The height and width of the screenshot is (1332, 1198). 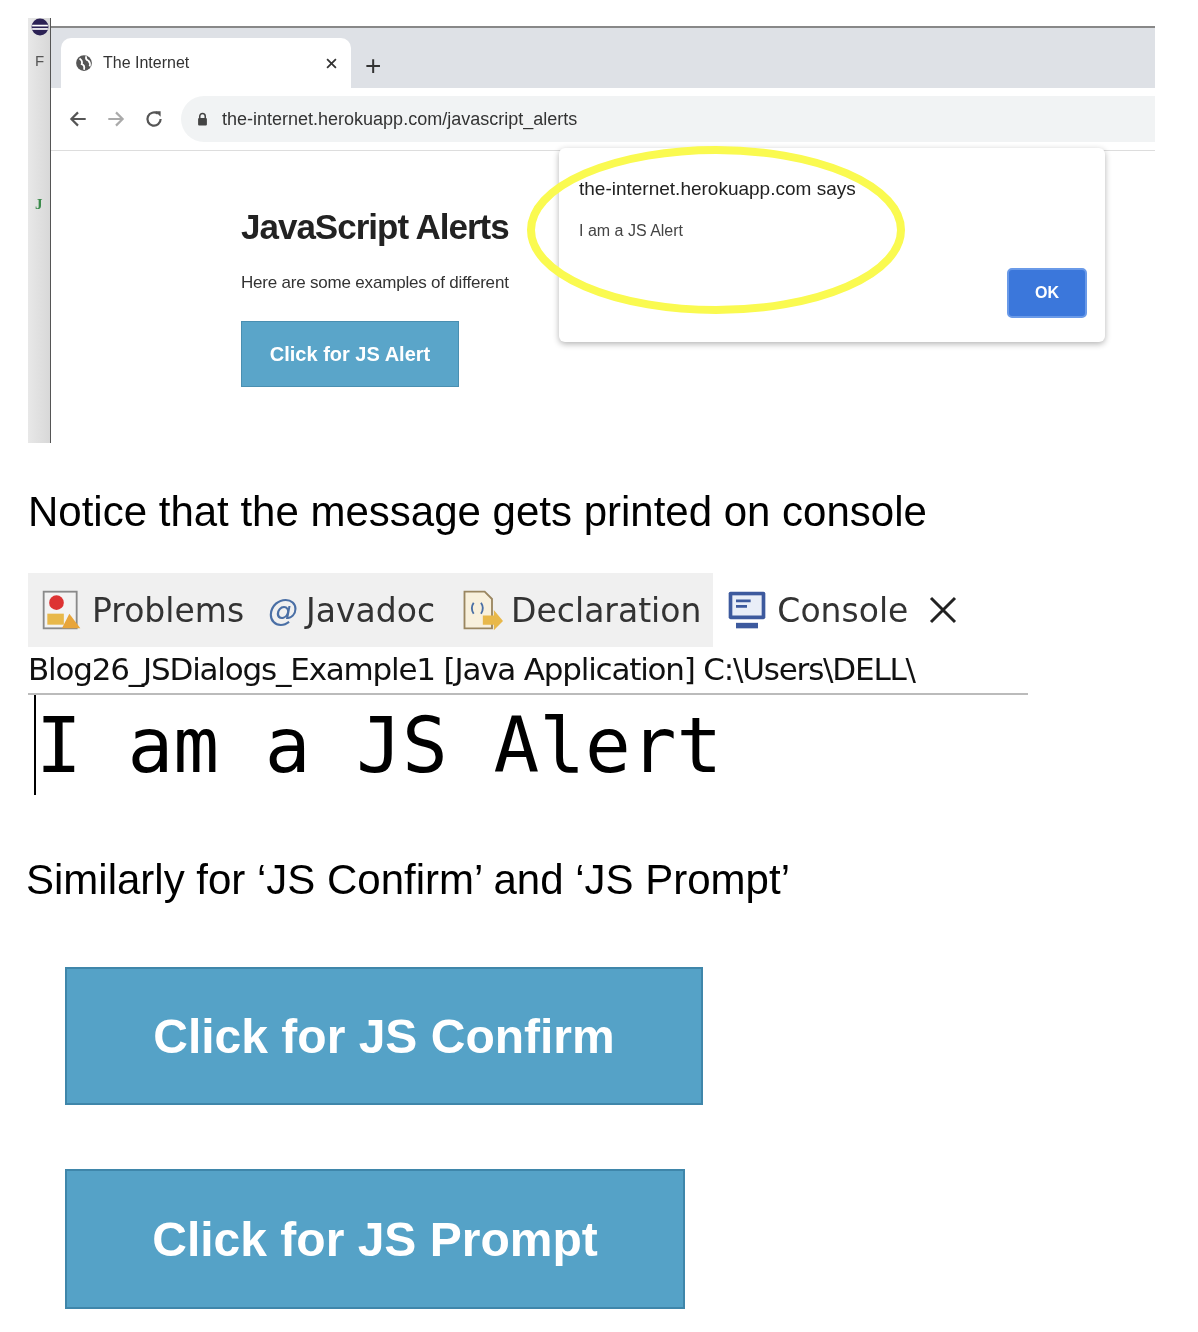 I want to click on dialog-title: the-internet.herokuapp.com says, so click(x=717, y=189).